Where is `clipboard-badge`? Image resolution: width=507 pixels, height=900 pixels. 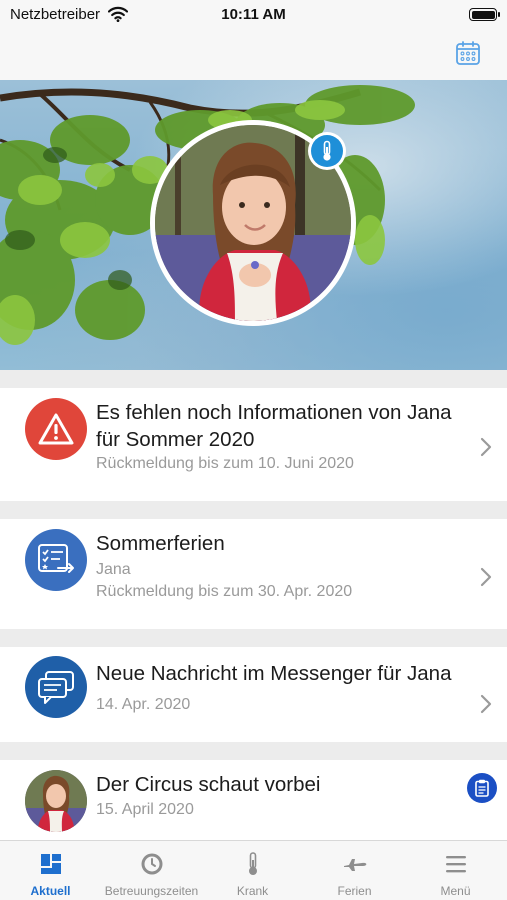 clipboard-badge is located at coordinates (482, 788).